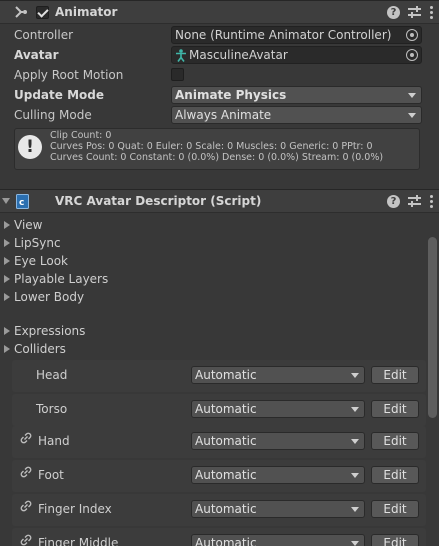 The height and width of the screenshot is (546, 439). I want to click on script-icon: c, so click(22, 201).